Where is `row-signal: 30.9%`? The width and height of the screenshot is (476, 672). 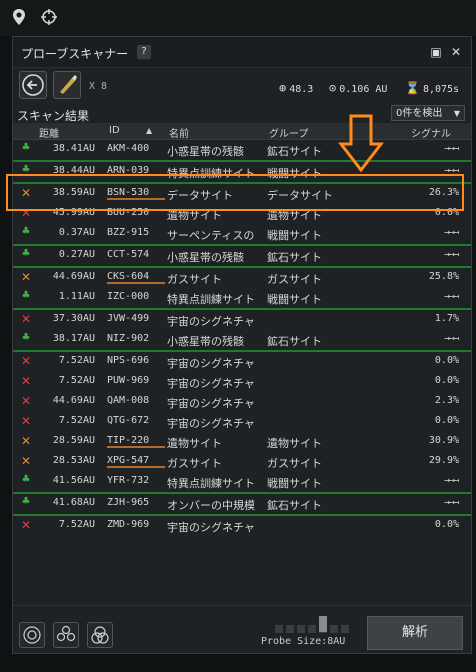
row-signal: 30.9% is located at coordinates (443, 440).